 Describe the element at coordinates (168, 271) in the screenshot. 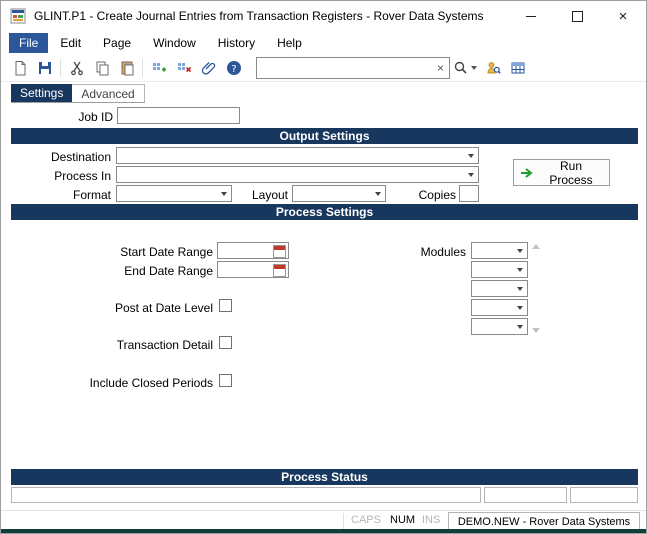

I see `end-date-range-label: End Date Range` at that location.